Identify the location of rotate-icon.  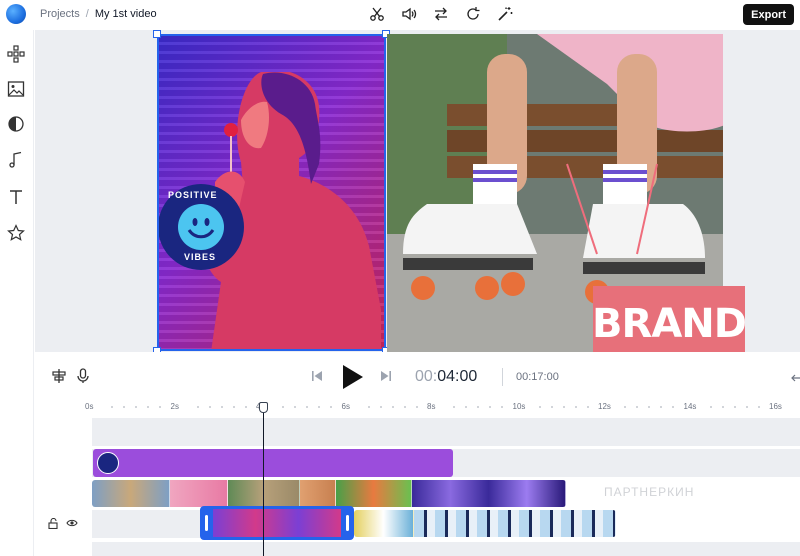
(473, 14).